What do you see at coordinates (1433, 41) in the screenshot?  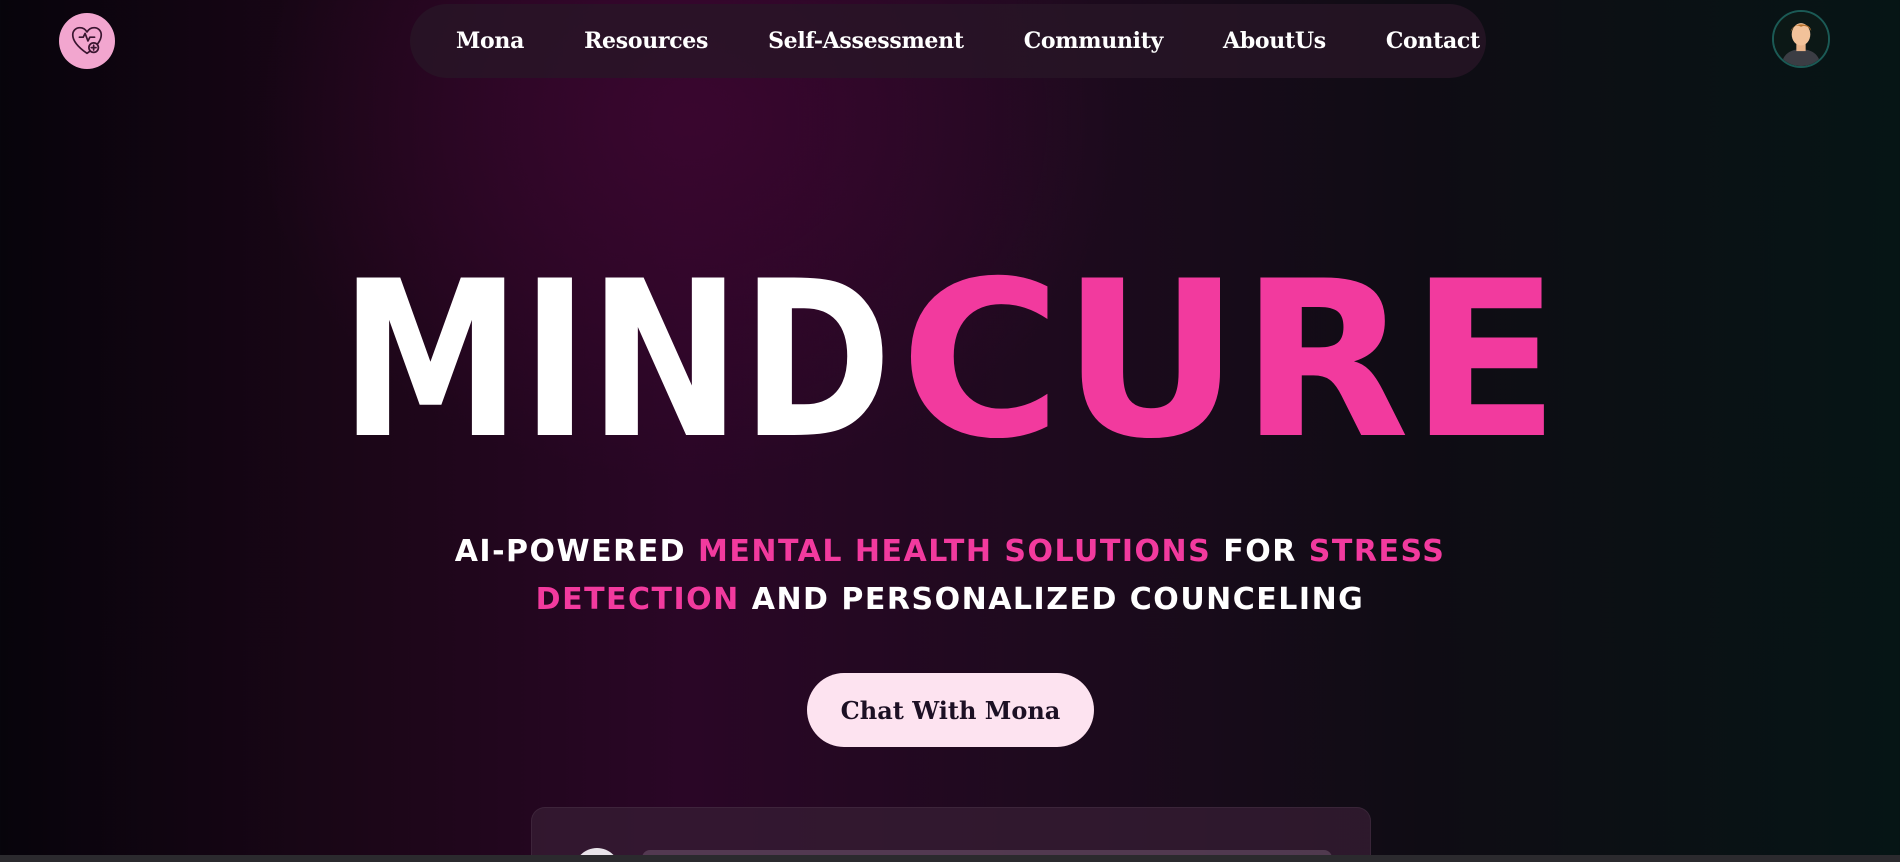 I see `nav-item-contact: Contact` at bounding box center [1433, 41].